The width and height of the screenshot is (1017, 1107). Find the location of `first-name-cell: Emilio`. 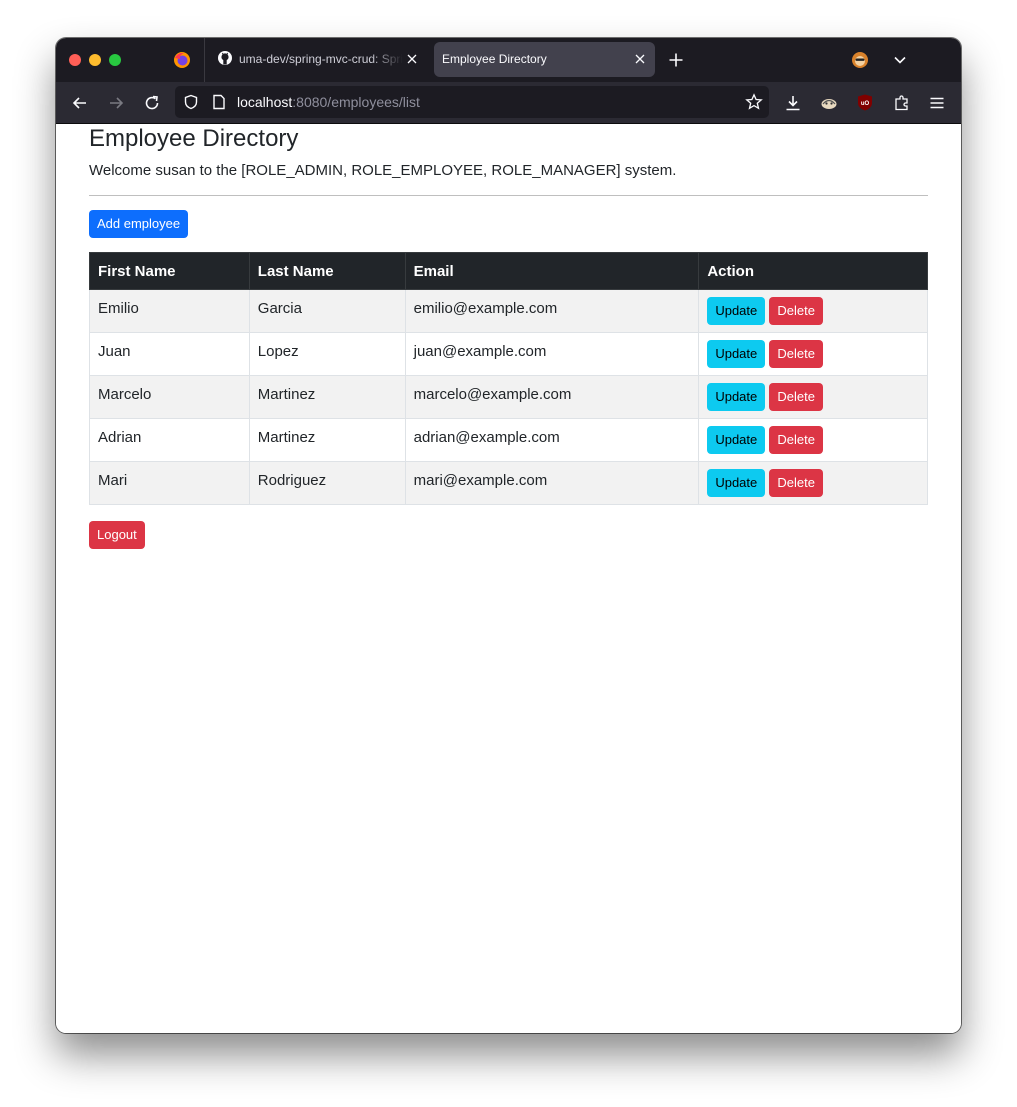

first-name-cell: Emilio is located at coordinates (169, 311).